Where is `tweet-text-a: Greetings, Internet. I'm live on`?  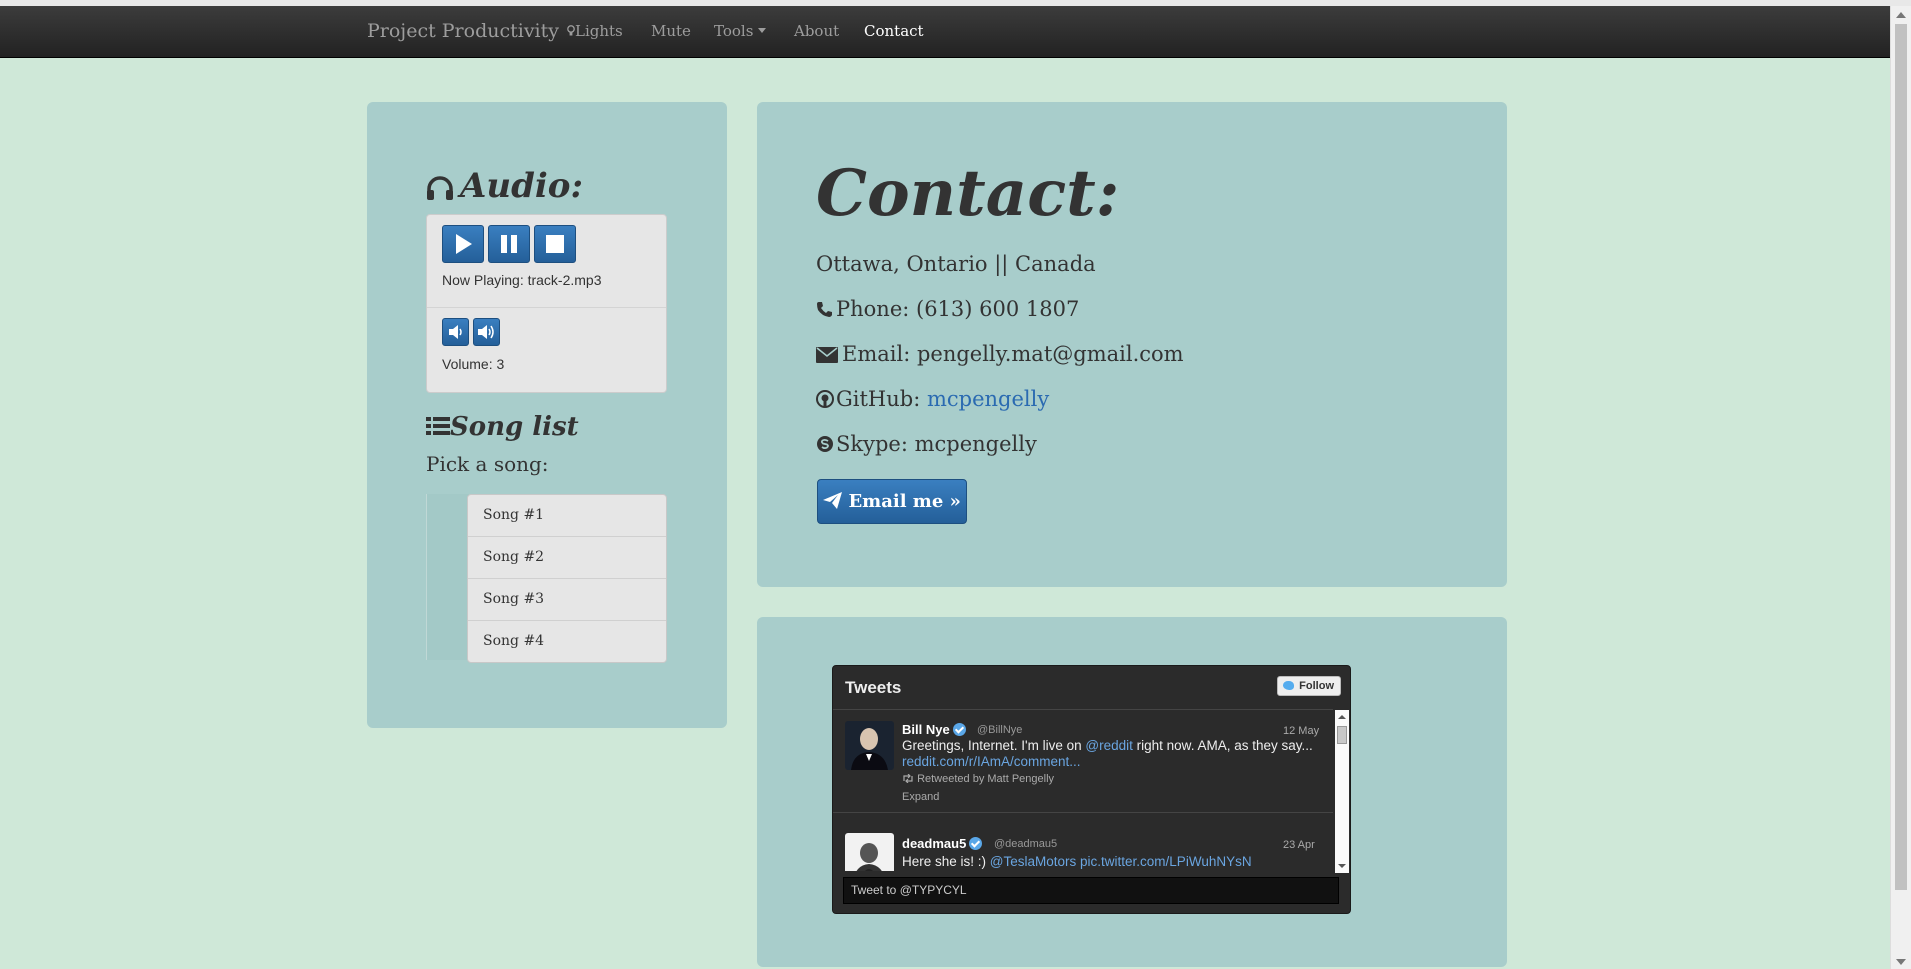 tweet-text-a: Greetings, Internet. I'm live on is located at coordinates (994, 745).